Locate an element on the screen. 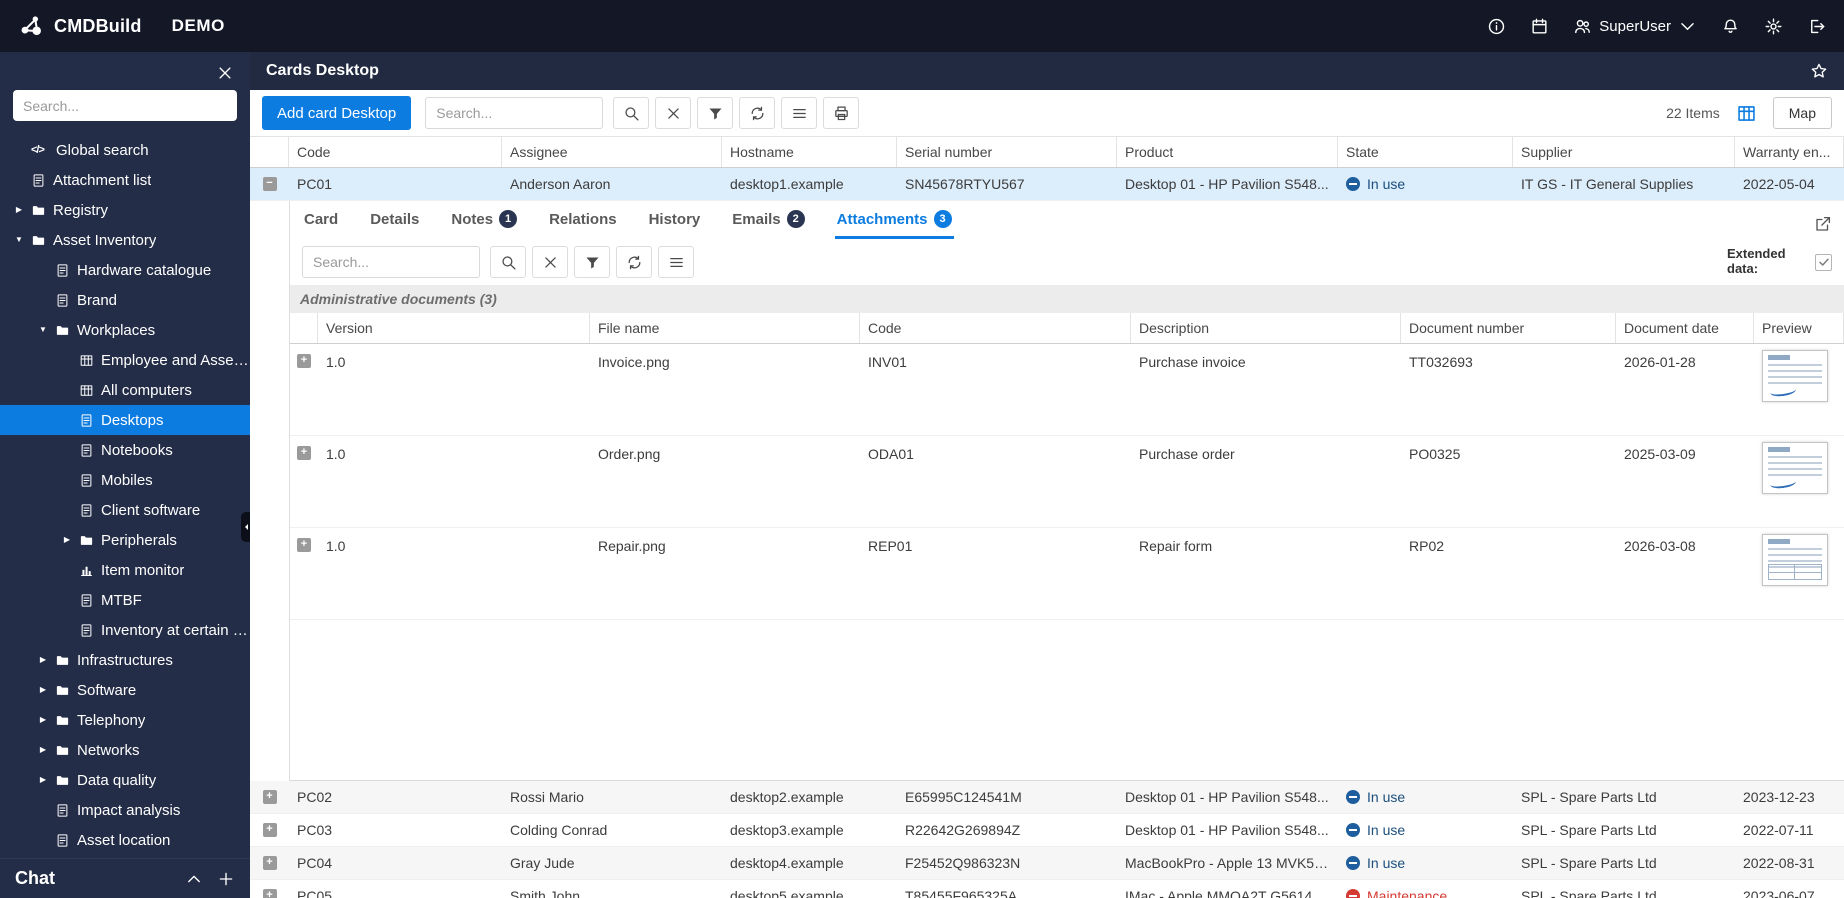 The image size is (1844, 898). attachments-clear-search-button is located at coordinates (550, 262).